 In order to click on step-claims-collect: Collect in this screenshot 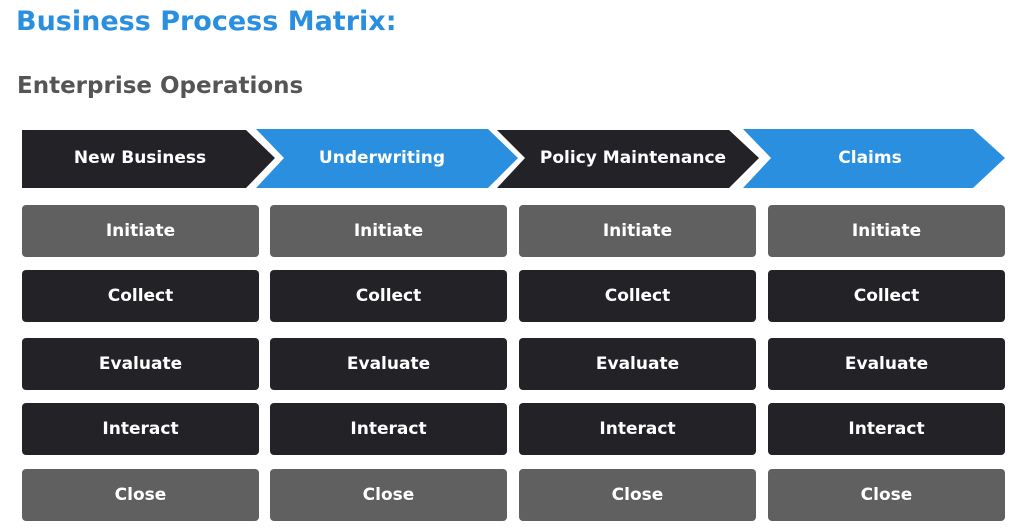, I will do `click(886, 296)`.